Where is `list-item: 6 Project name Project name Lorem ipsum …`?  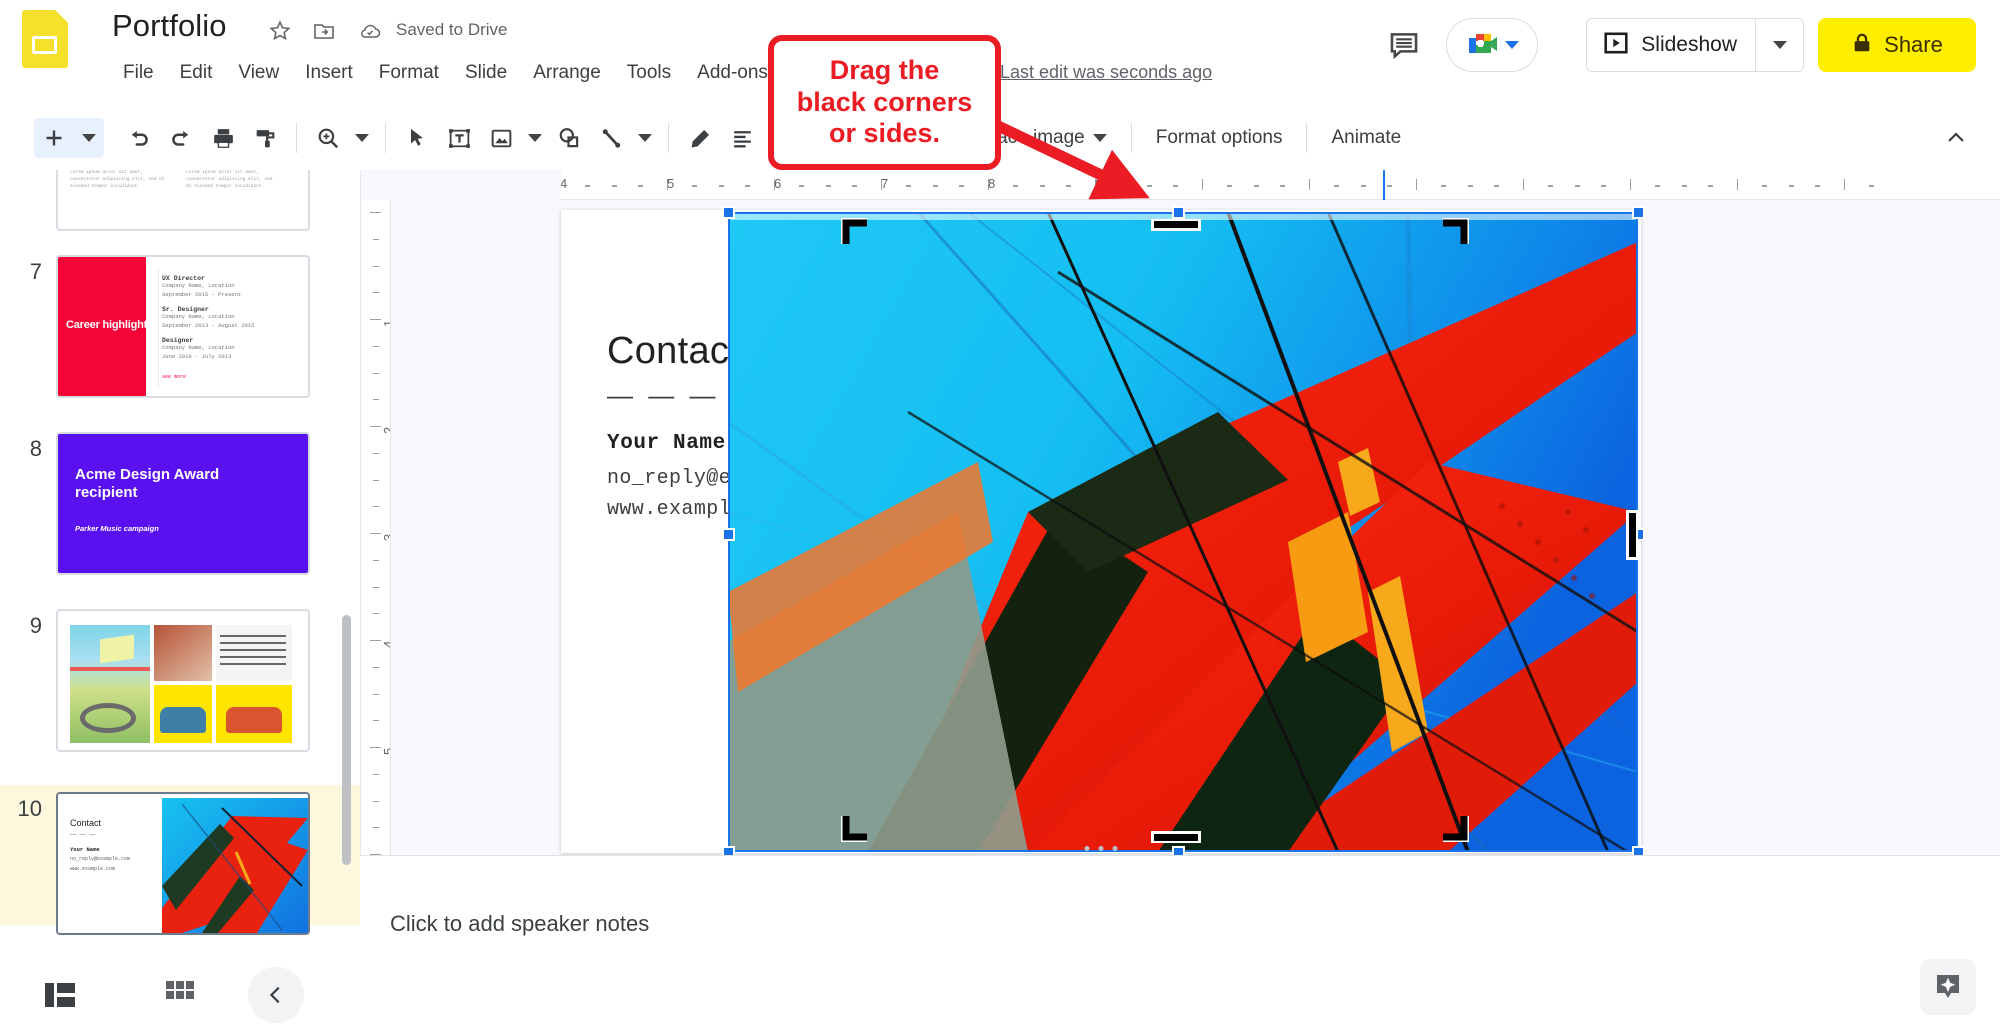 list-item: 6 Project name Project name Lorem ipsum … is located at coordinates (180, 200).